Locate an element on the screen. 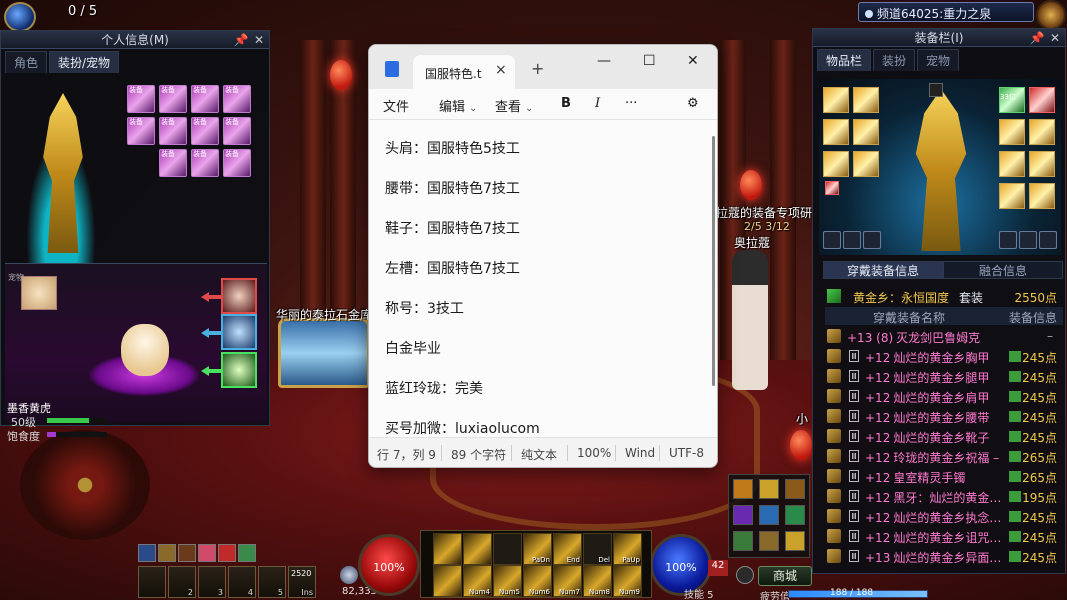 Image resolution: width=1067 pixels, height=600 pixels. quick-slot is located at coordinates (152, 582).